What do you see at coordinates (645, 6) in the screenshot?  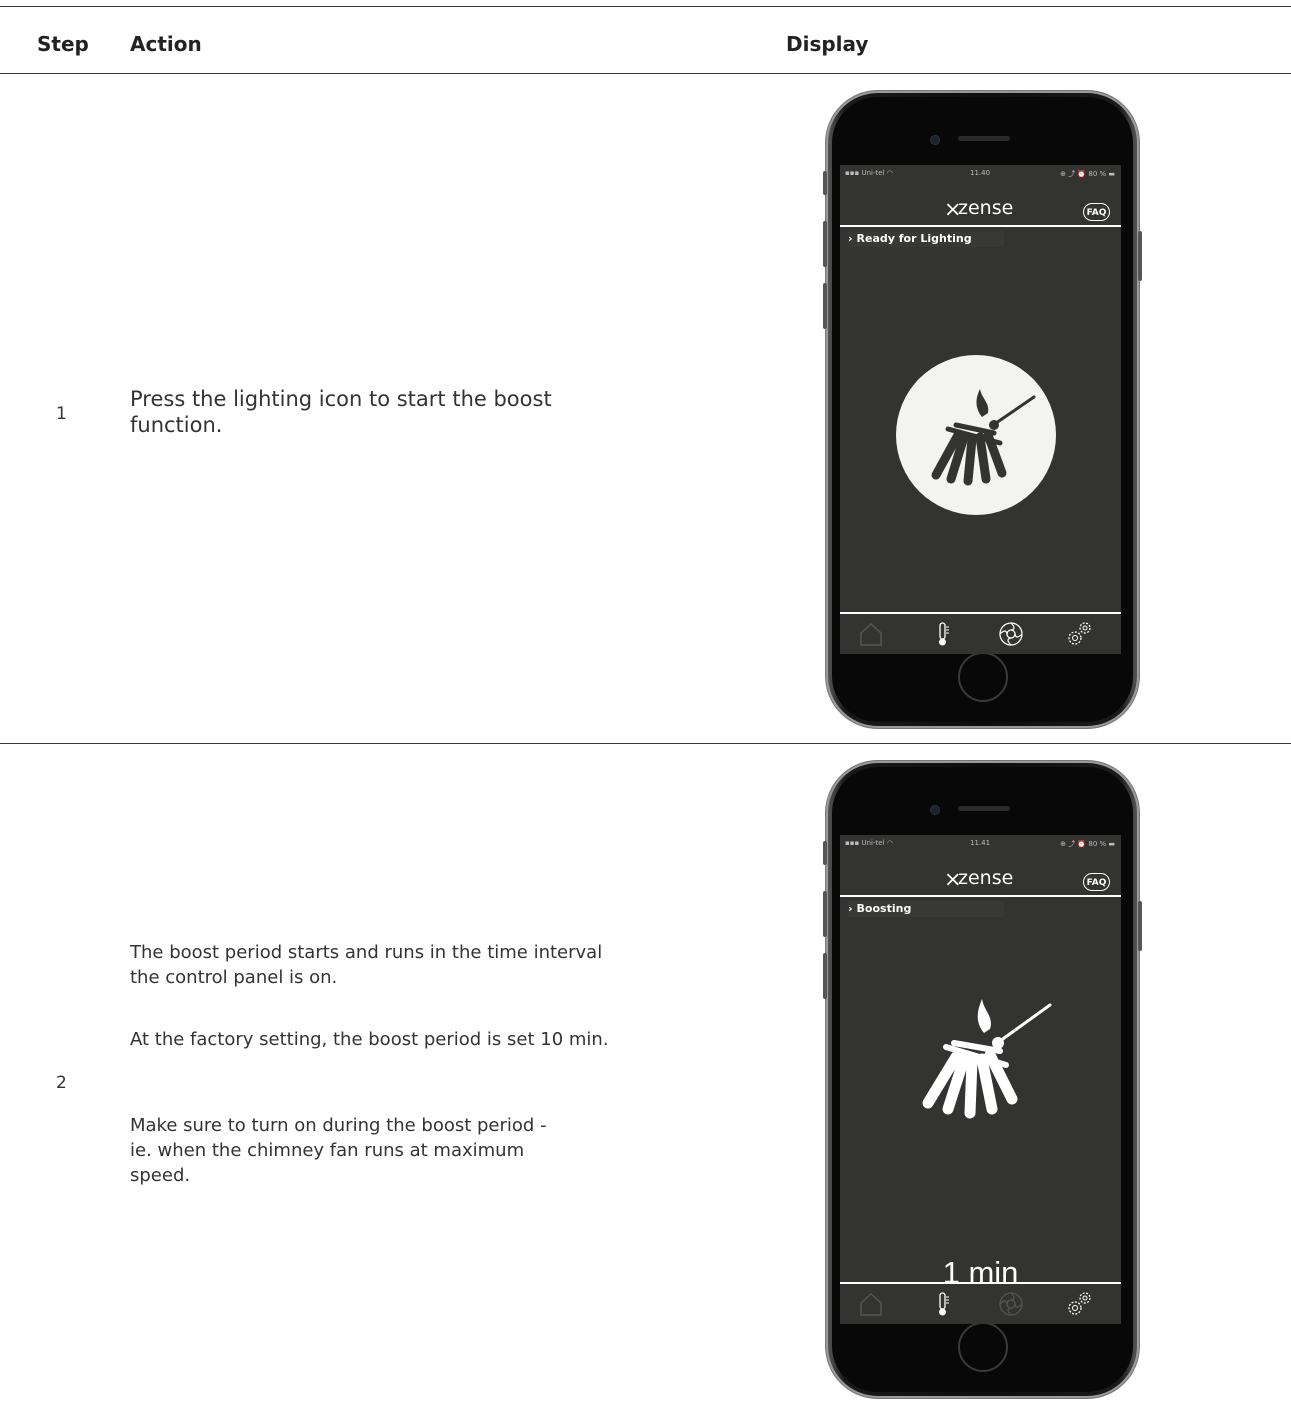 I see `table-top-rule` at bounding box center [645, 6].